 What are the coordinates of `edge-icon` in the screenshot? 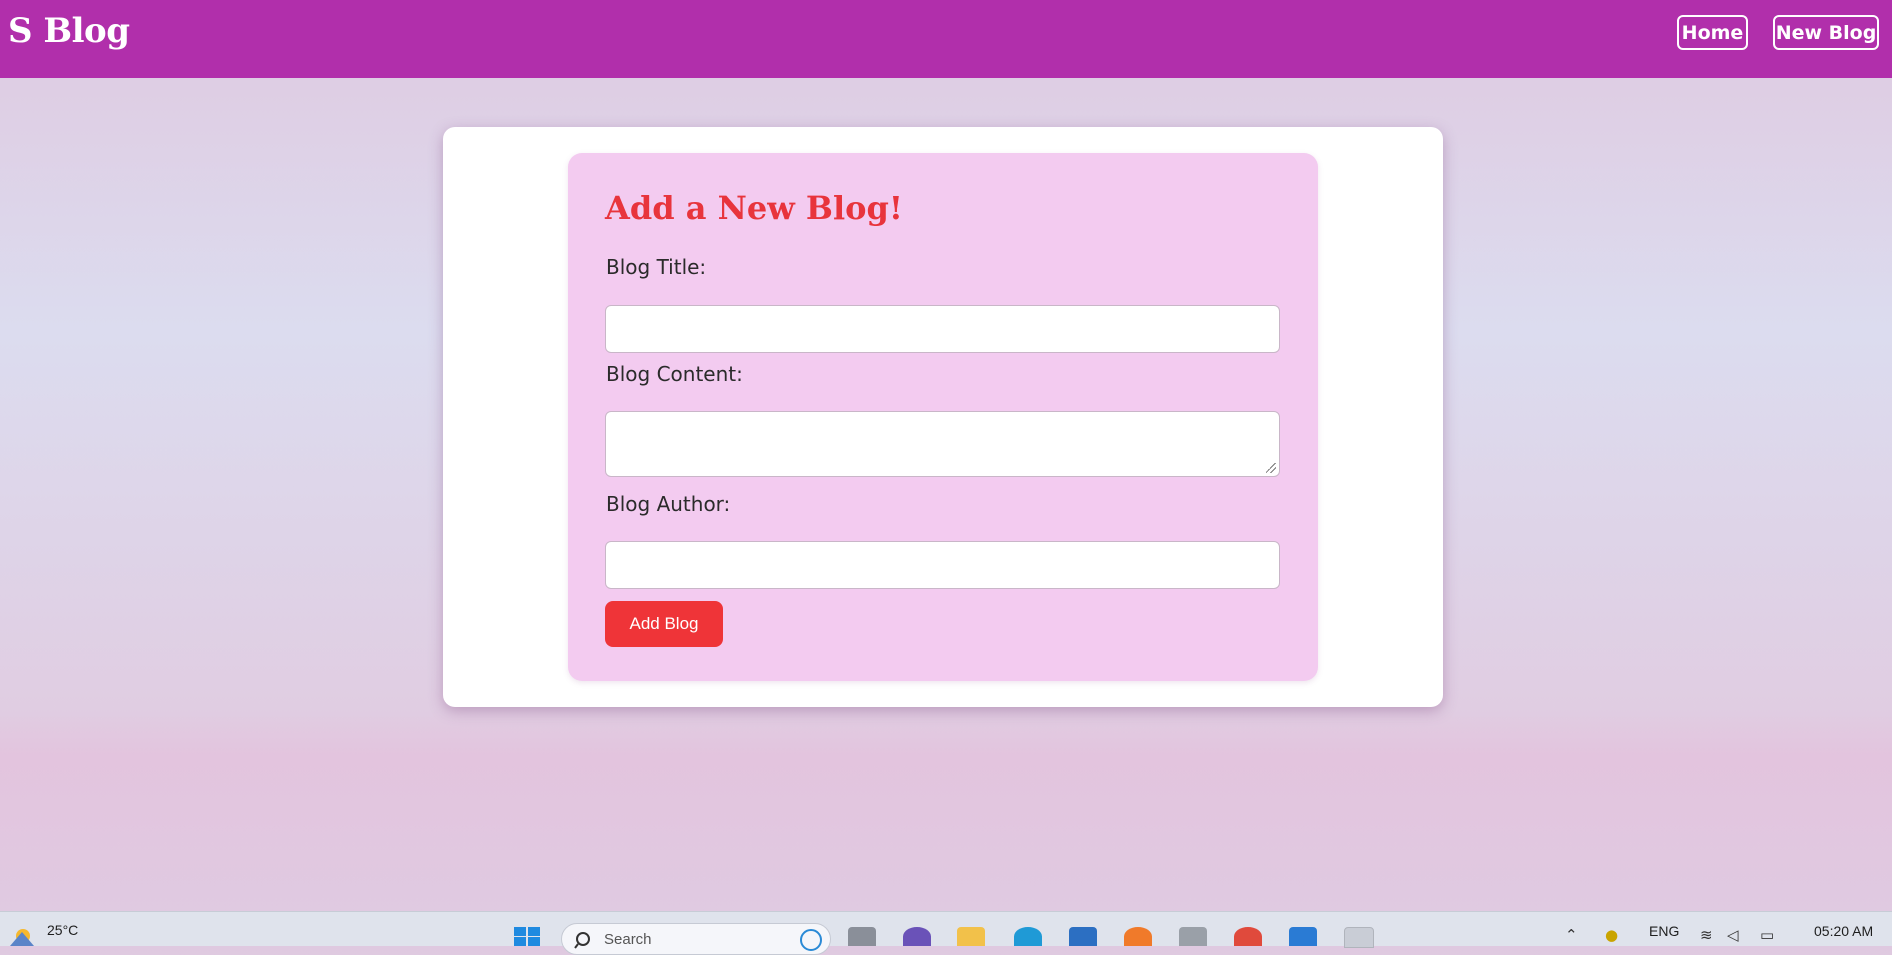 It's located at (1028, 936).